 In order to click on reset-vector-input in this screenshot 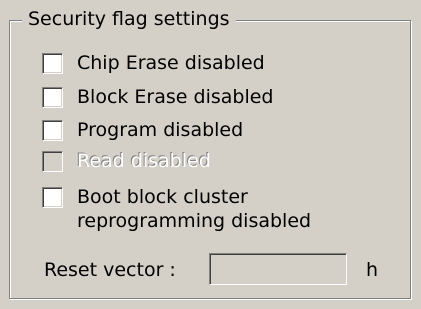, I will do `click(278, 269)`.